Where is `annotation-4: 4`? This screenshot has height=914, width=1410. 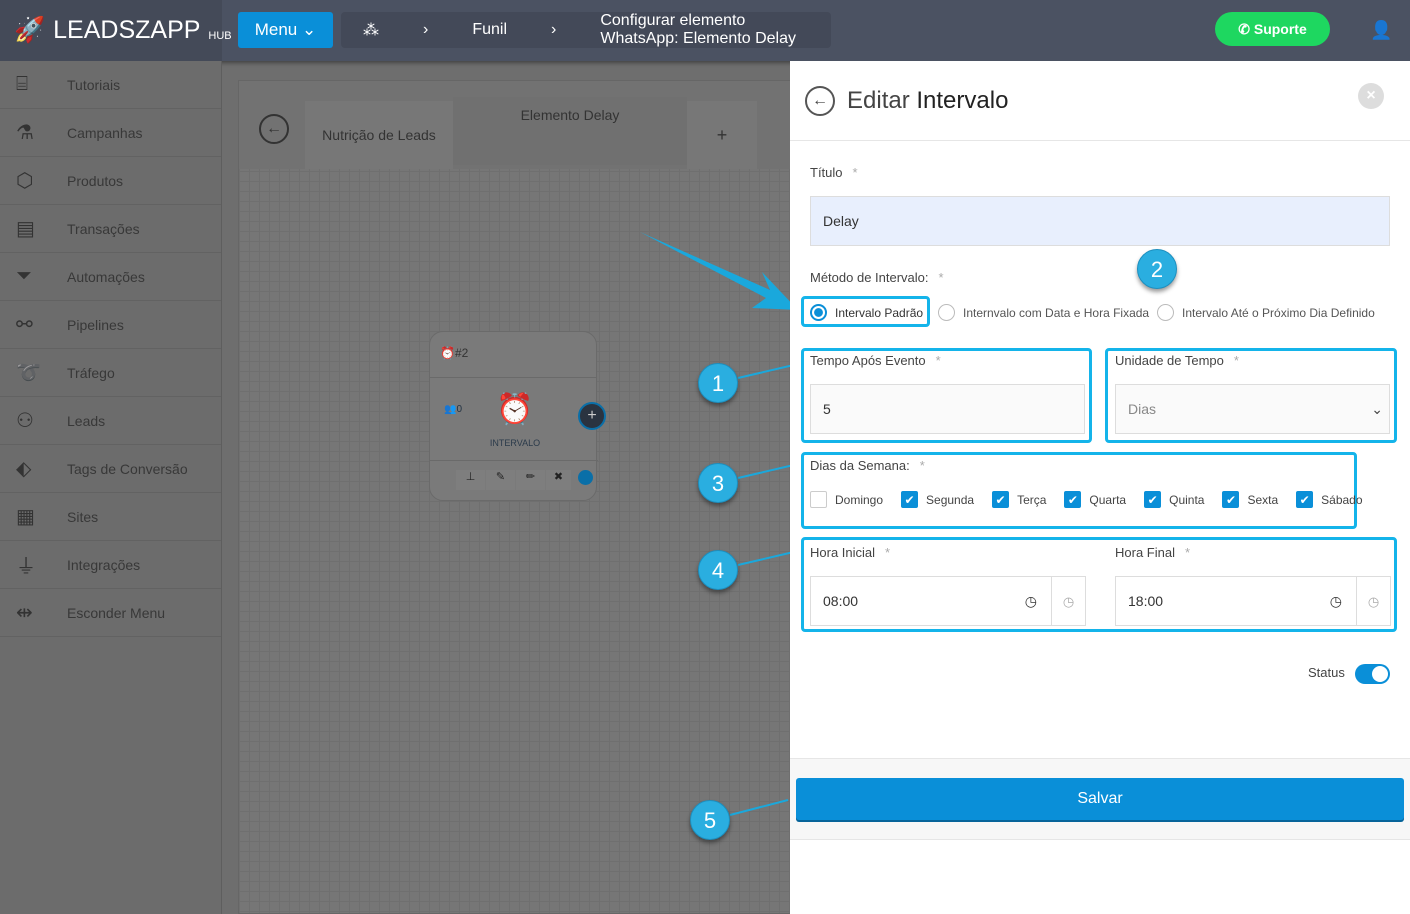
annotation-4: 4 is located at coordinates (718, 570).